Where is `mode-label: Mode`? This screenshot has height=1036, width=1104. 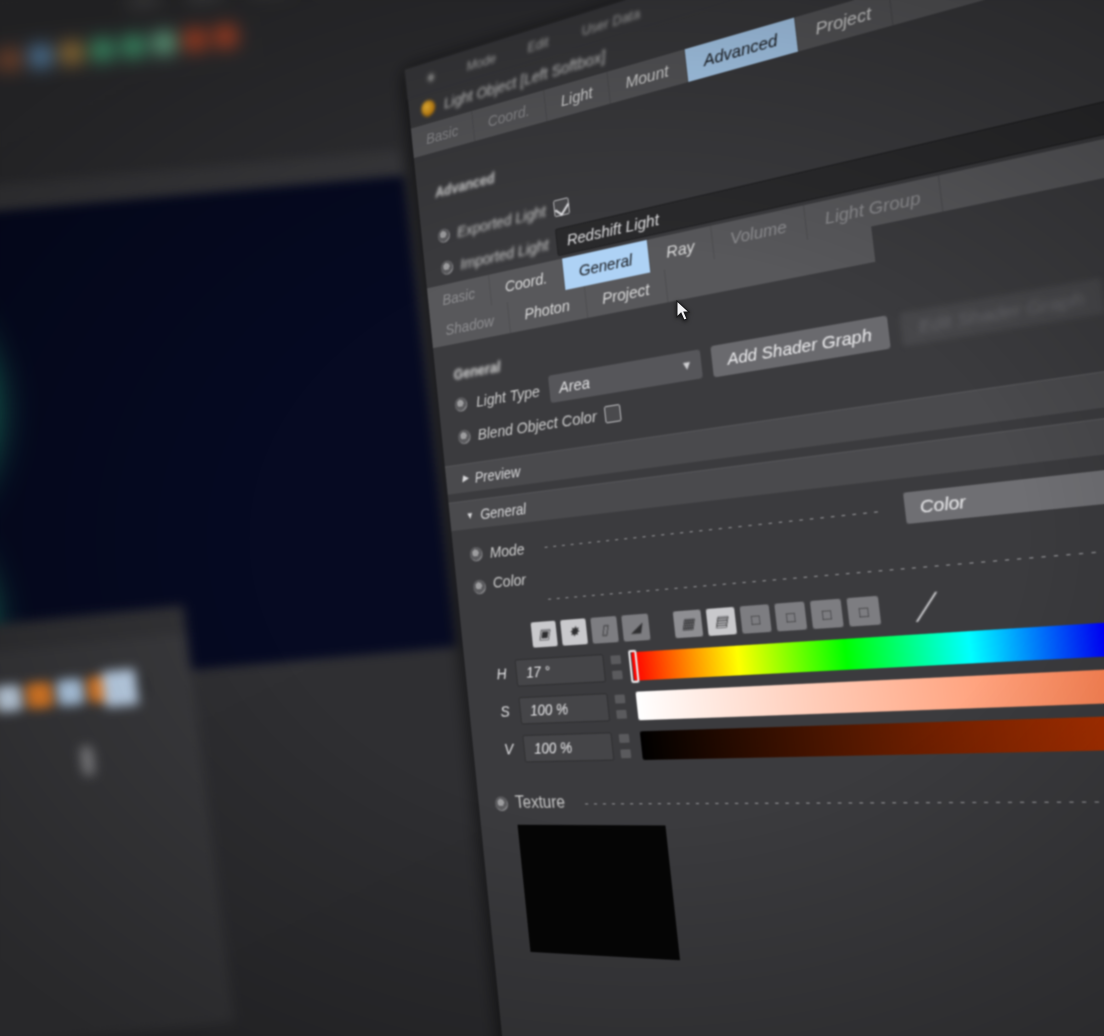 mode-label: Mode is located at coordinates (507, 551).